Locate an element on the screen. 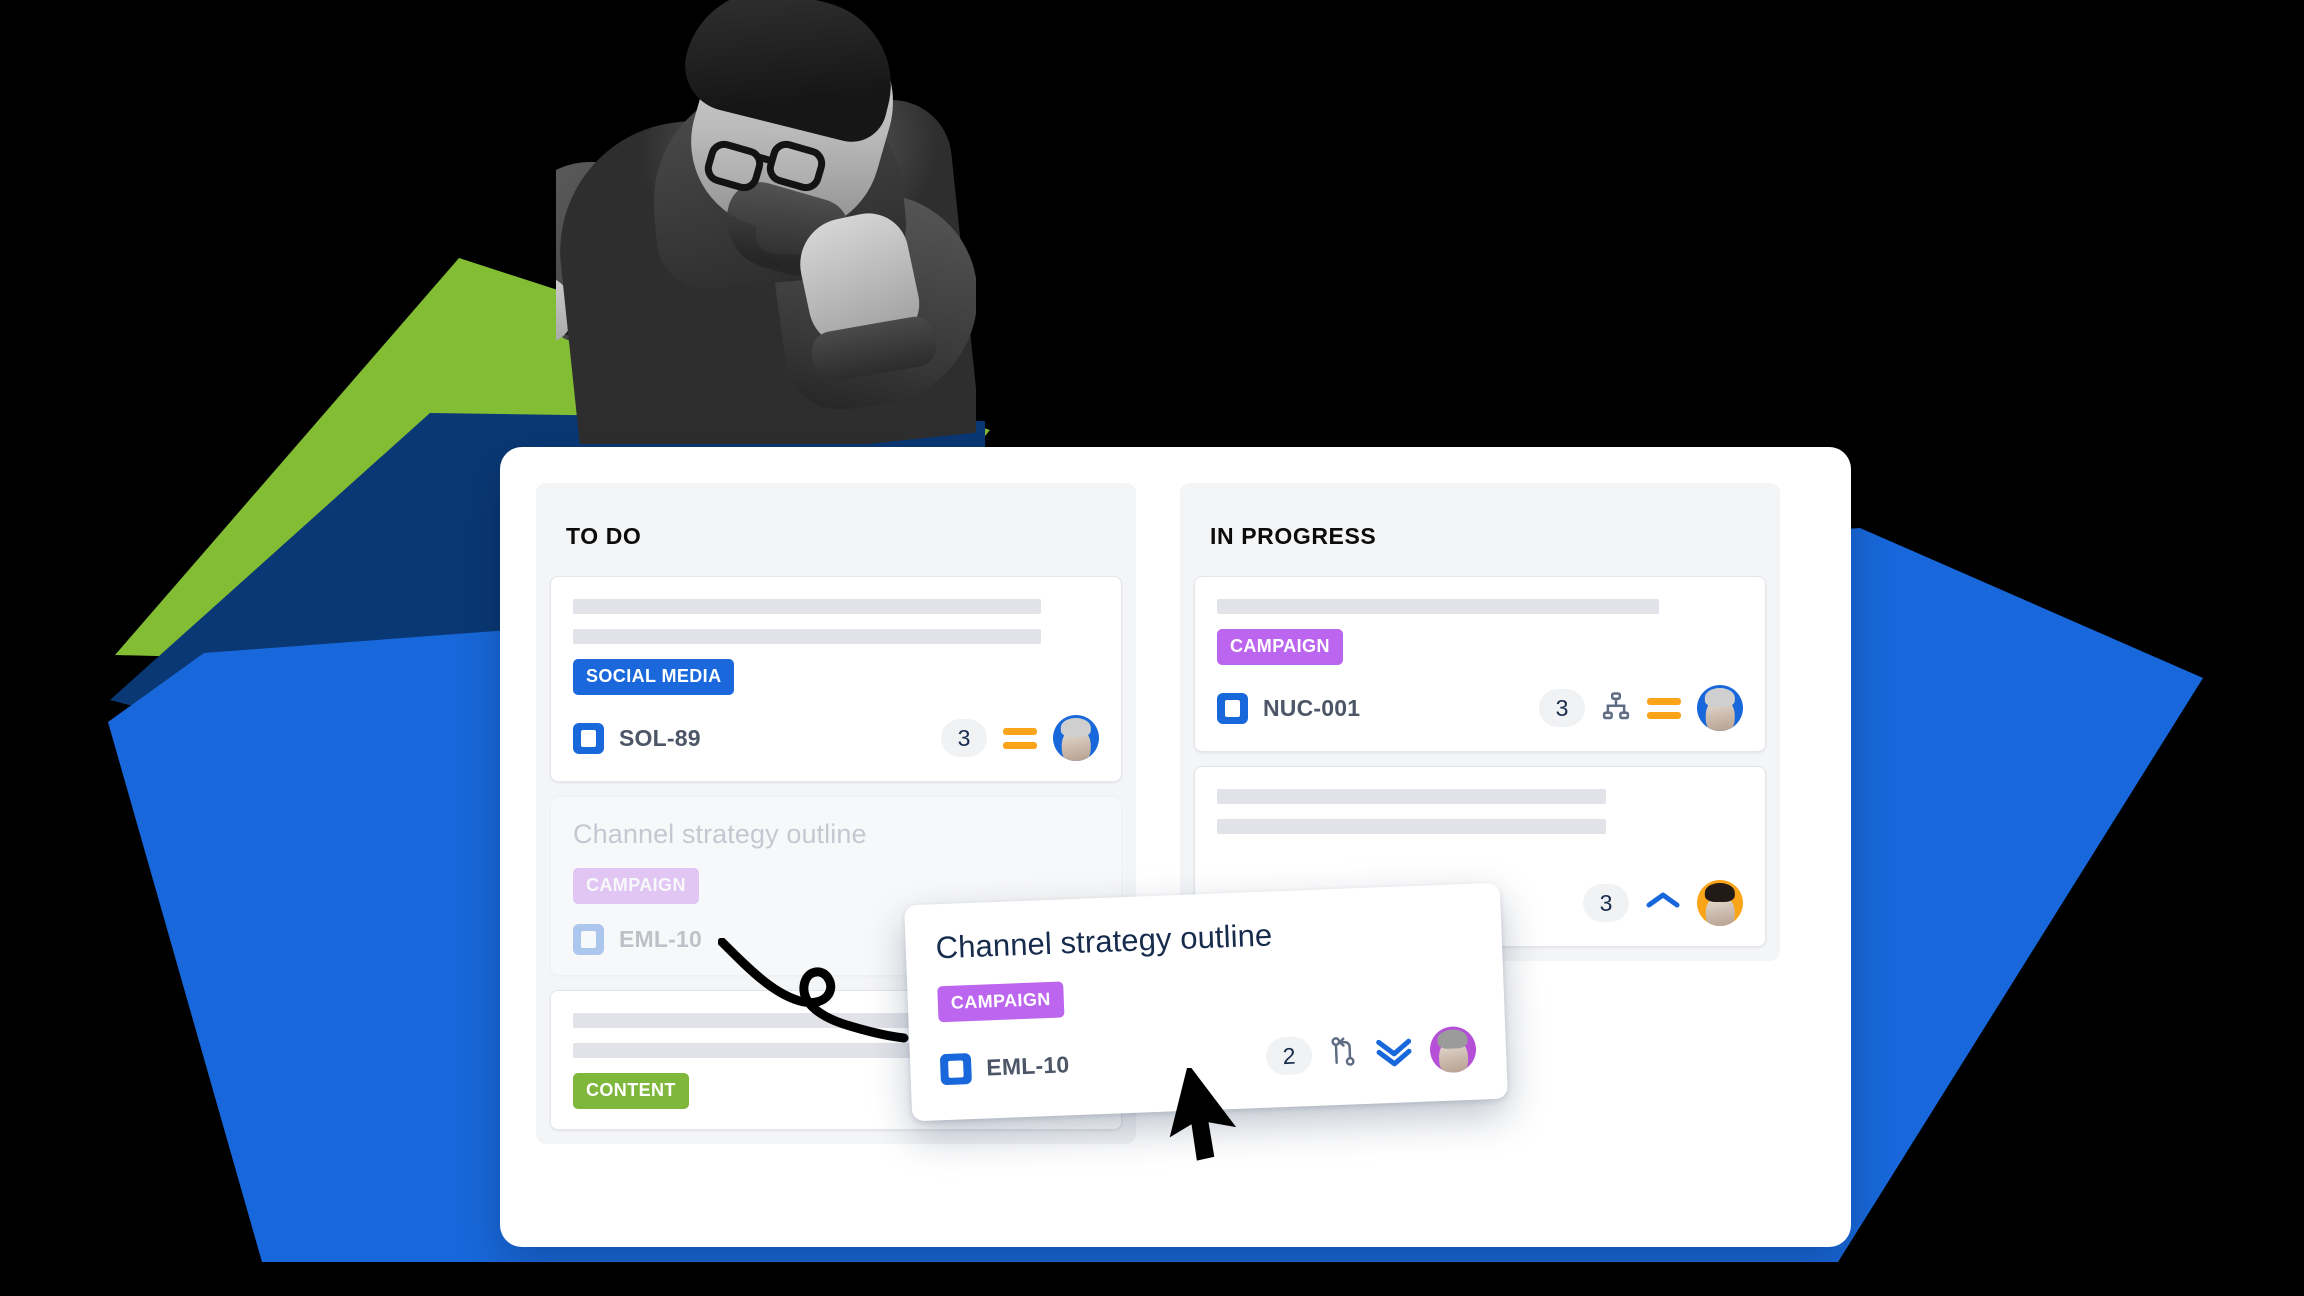 The width and height of the screenshot is (2304, 1296). card-nuc-001: CAMPAIGN NUC-001 3 is located at coordinates (1480, 664).